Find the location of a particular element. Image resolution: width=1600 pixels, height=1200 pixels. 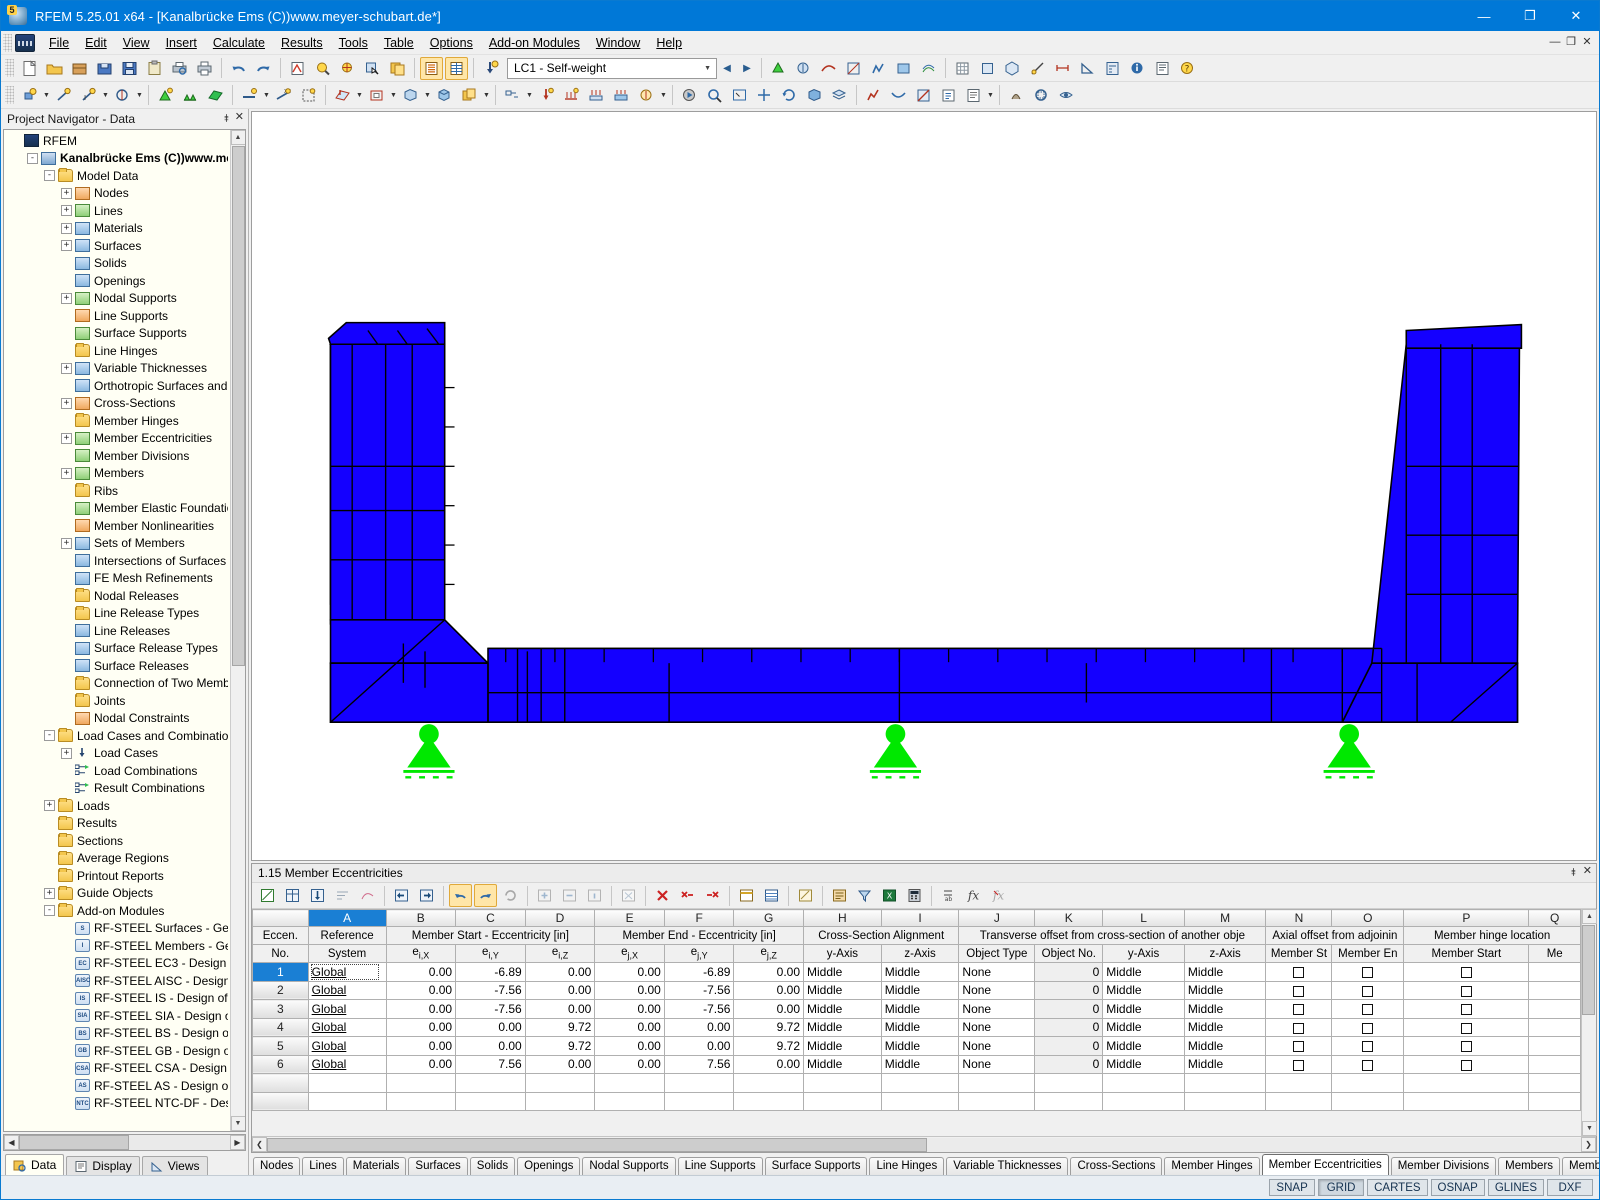

previous-load-case-button: ◀ is located at coordinates (727, 68).